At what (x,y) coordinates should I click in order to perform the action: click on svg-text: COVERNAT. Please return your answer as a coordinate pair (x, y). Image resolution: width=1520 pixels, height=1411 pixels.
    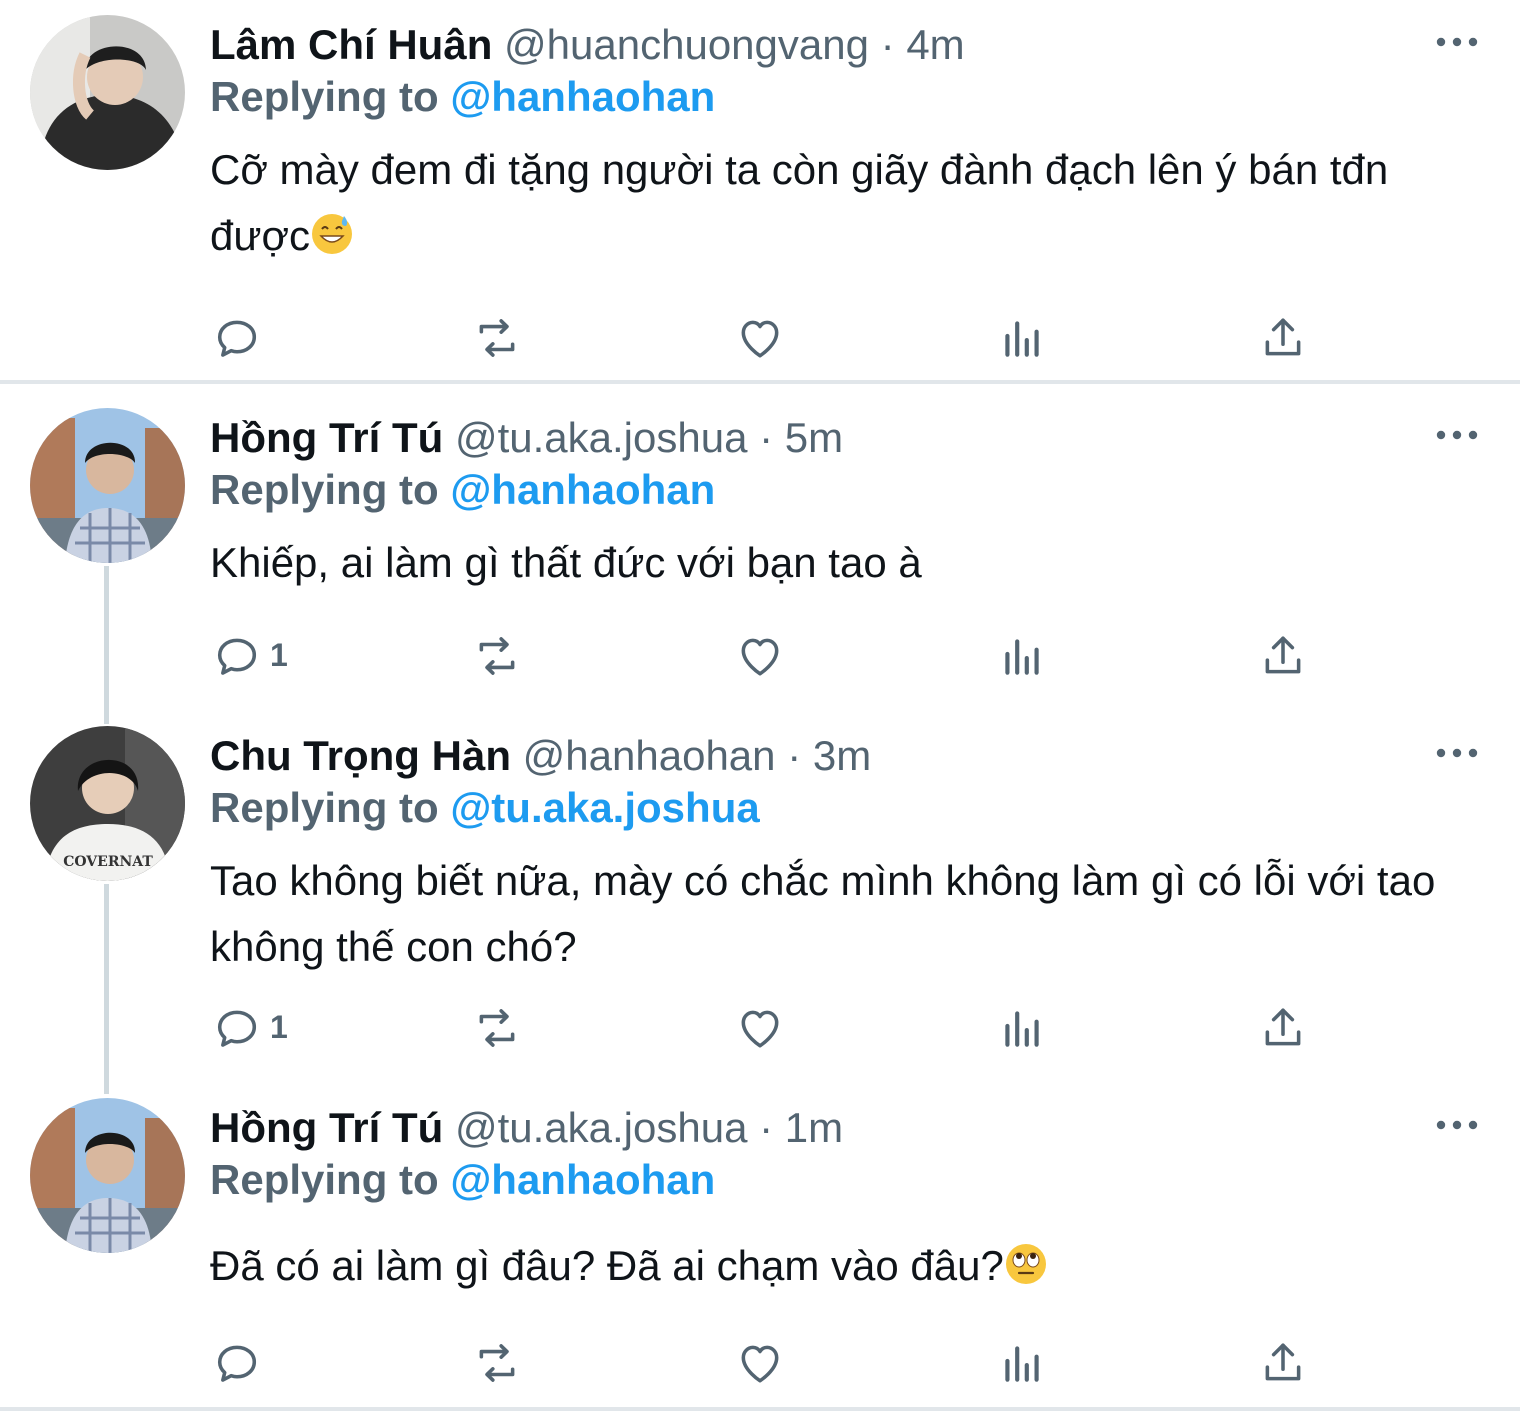
    Looking at the image, I should click on (108, 862).